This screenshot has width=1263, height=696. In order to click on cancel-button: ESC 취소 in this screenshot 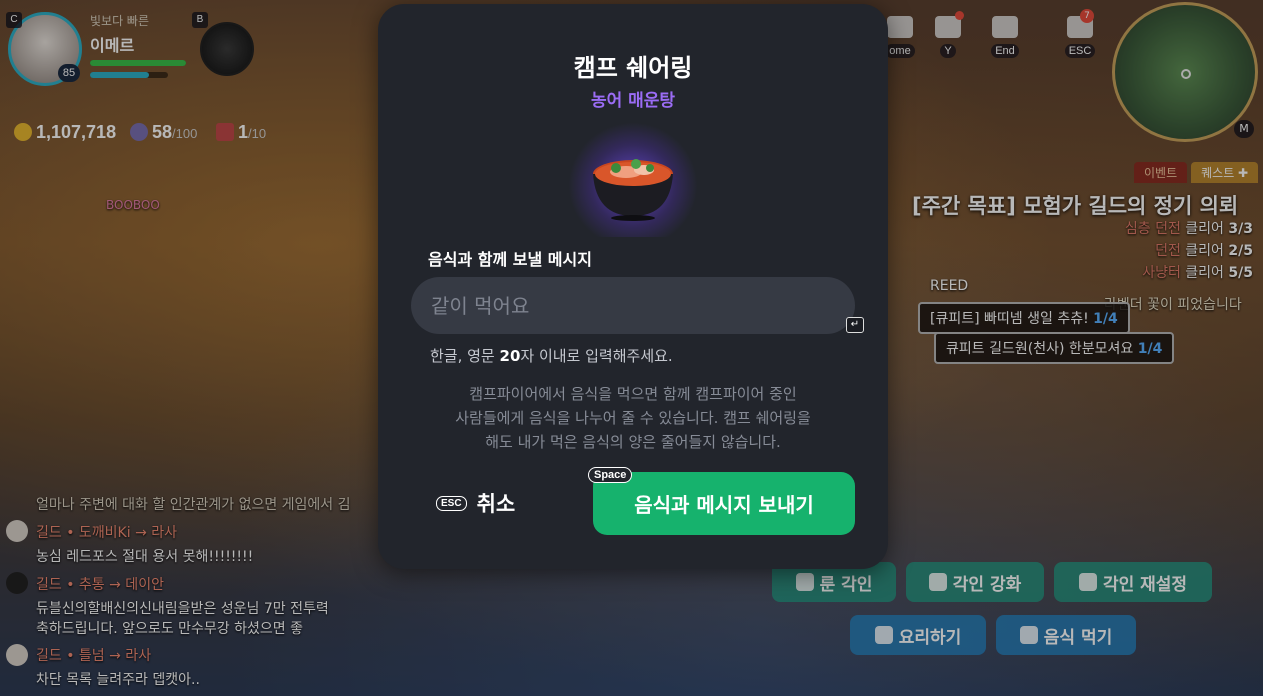, I will do `click(475, 503)`.